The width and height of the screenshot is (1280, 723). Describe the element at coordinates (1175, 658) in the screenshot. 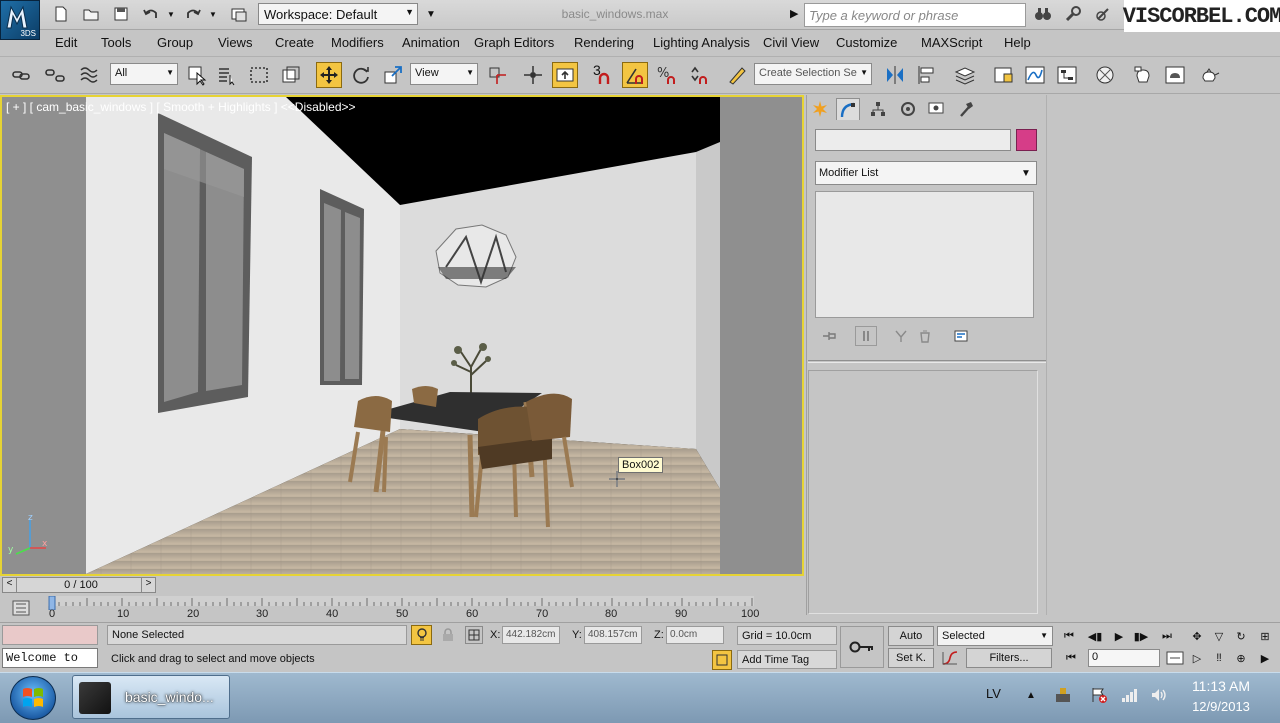

I see `time-configuration-button` at that location.